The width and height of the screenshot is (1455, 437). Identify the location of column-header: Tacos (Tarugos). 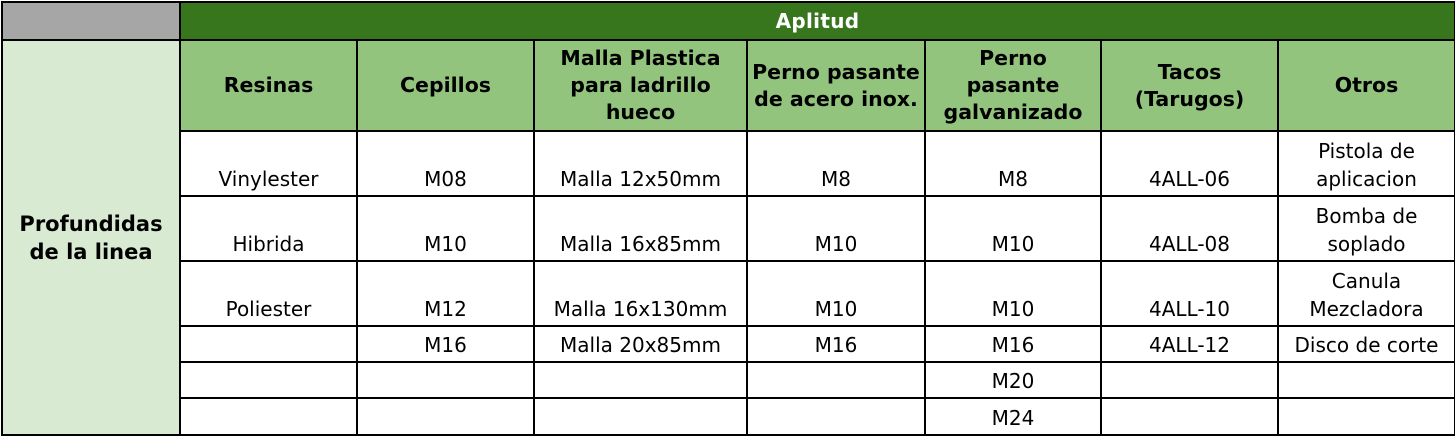
(1189, 85).